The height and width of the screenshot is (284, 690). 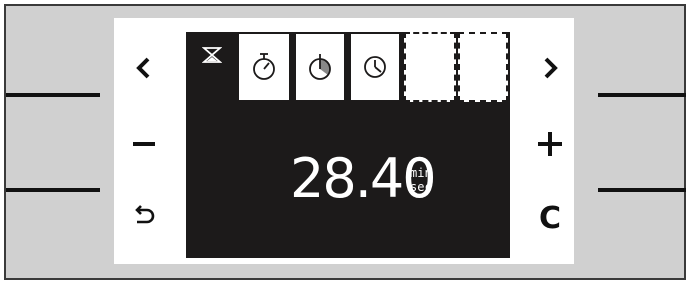 What do you see at coordinates (421, 173) in the screenshot?
I see `unit-minutes: min` at bounding box center [421, 173].